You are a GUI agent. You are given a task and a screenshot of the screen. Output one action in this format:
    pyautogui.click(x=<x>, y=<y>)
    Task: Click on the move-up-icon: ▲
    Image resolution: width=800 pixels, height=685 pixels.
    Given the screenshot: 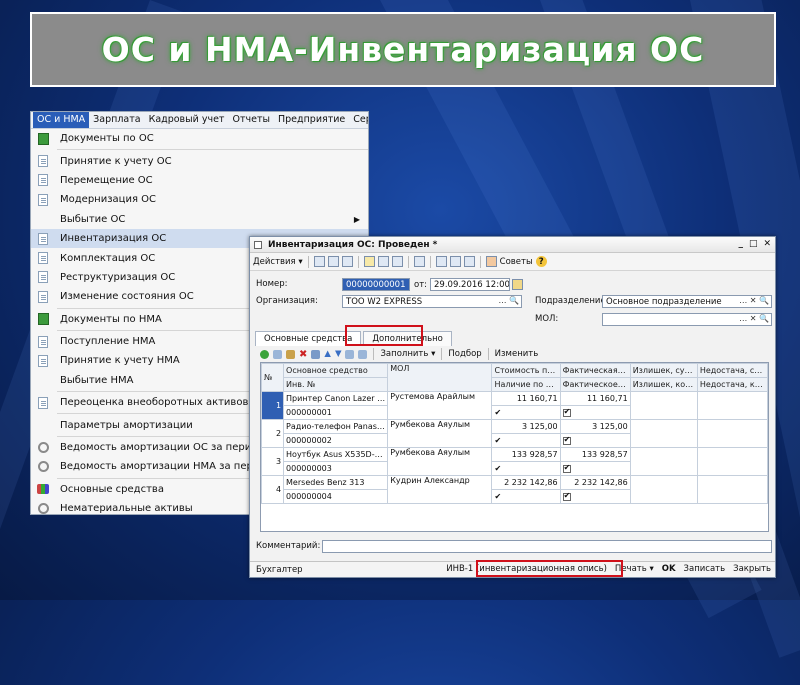 What is the action you would take?
    pyautogui.click(x=327, y=354)
    